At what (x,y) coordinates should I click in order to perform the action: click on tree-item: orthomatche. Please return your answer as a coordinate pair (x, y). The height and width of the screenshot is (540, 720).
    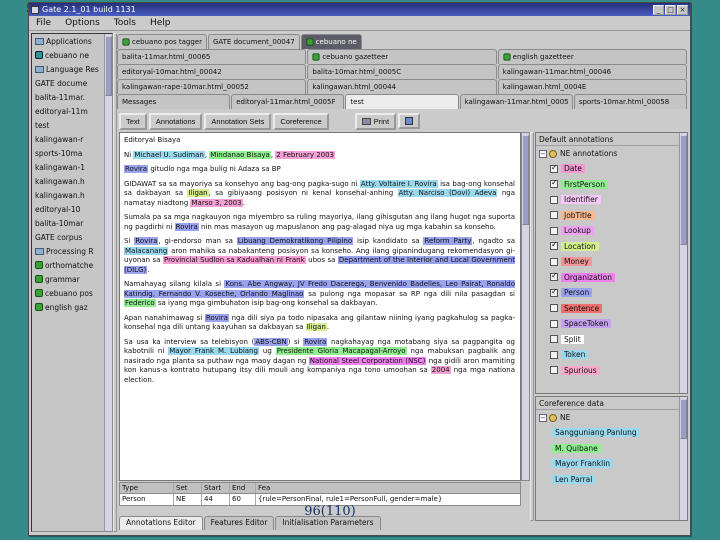
    Looking at the image, I should click on (68, 265).